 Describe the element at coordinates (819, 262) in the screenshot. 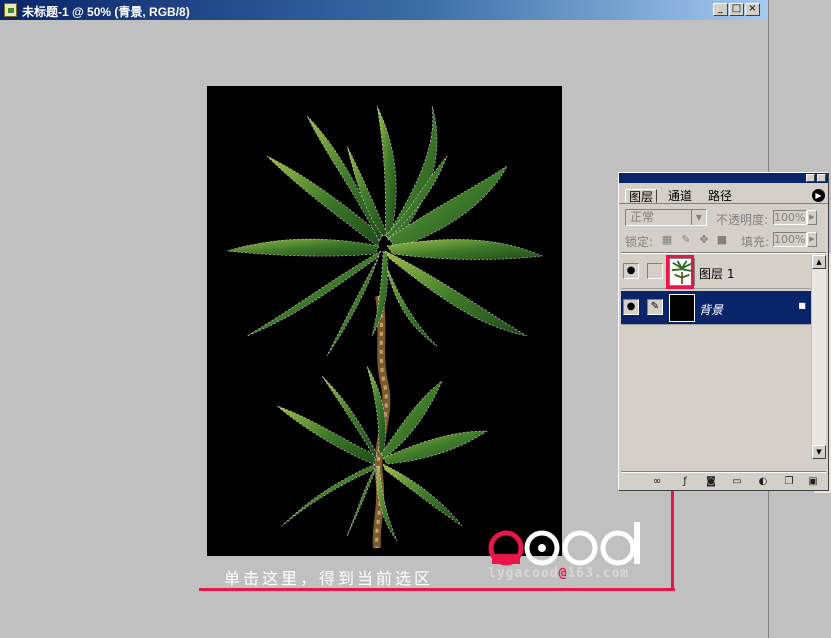

I see `scroll-up-icon: ▲` at that location.